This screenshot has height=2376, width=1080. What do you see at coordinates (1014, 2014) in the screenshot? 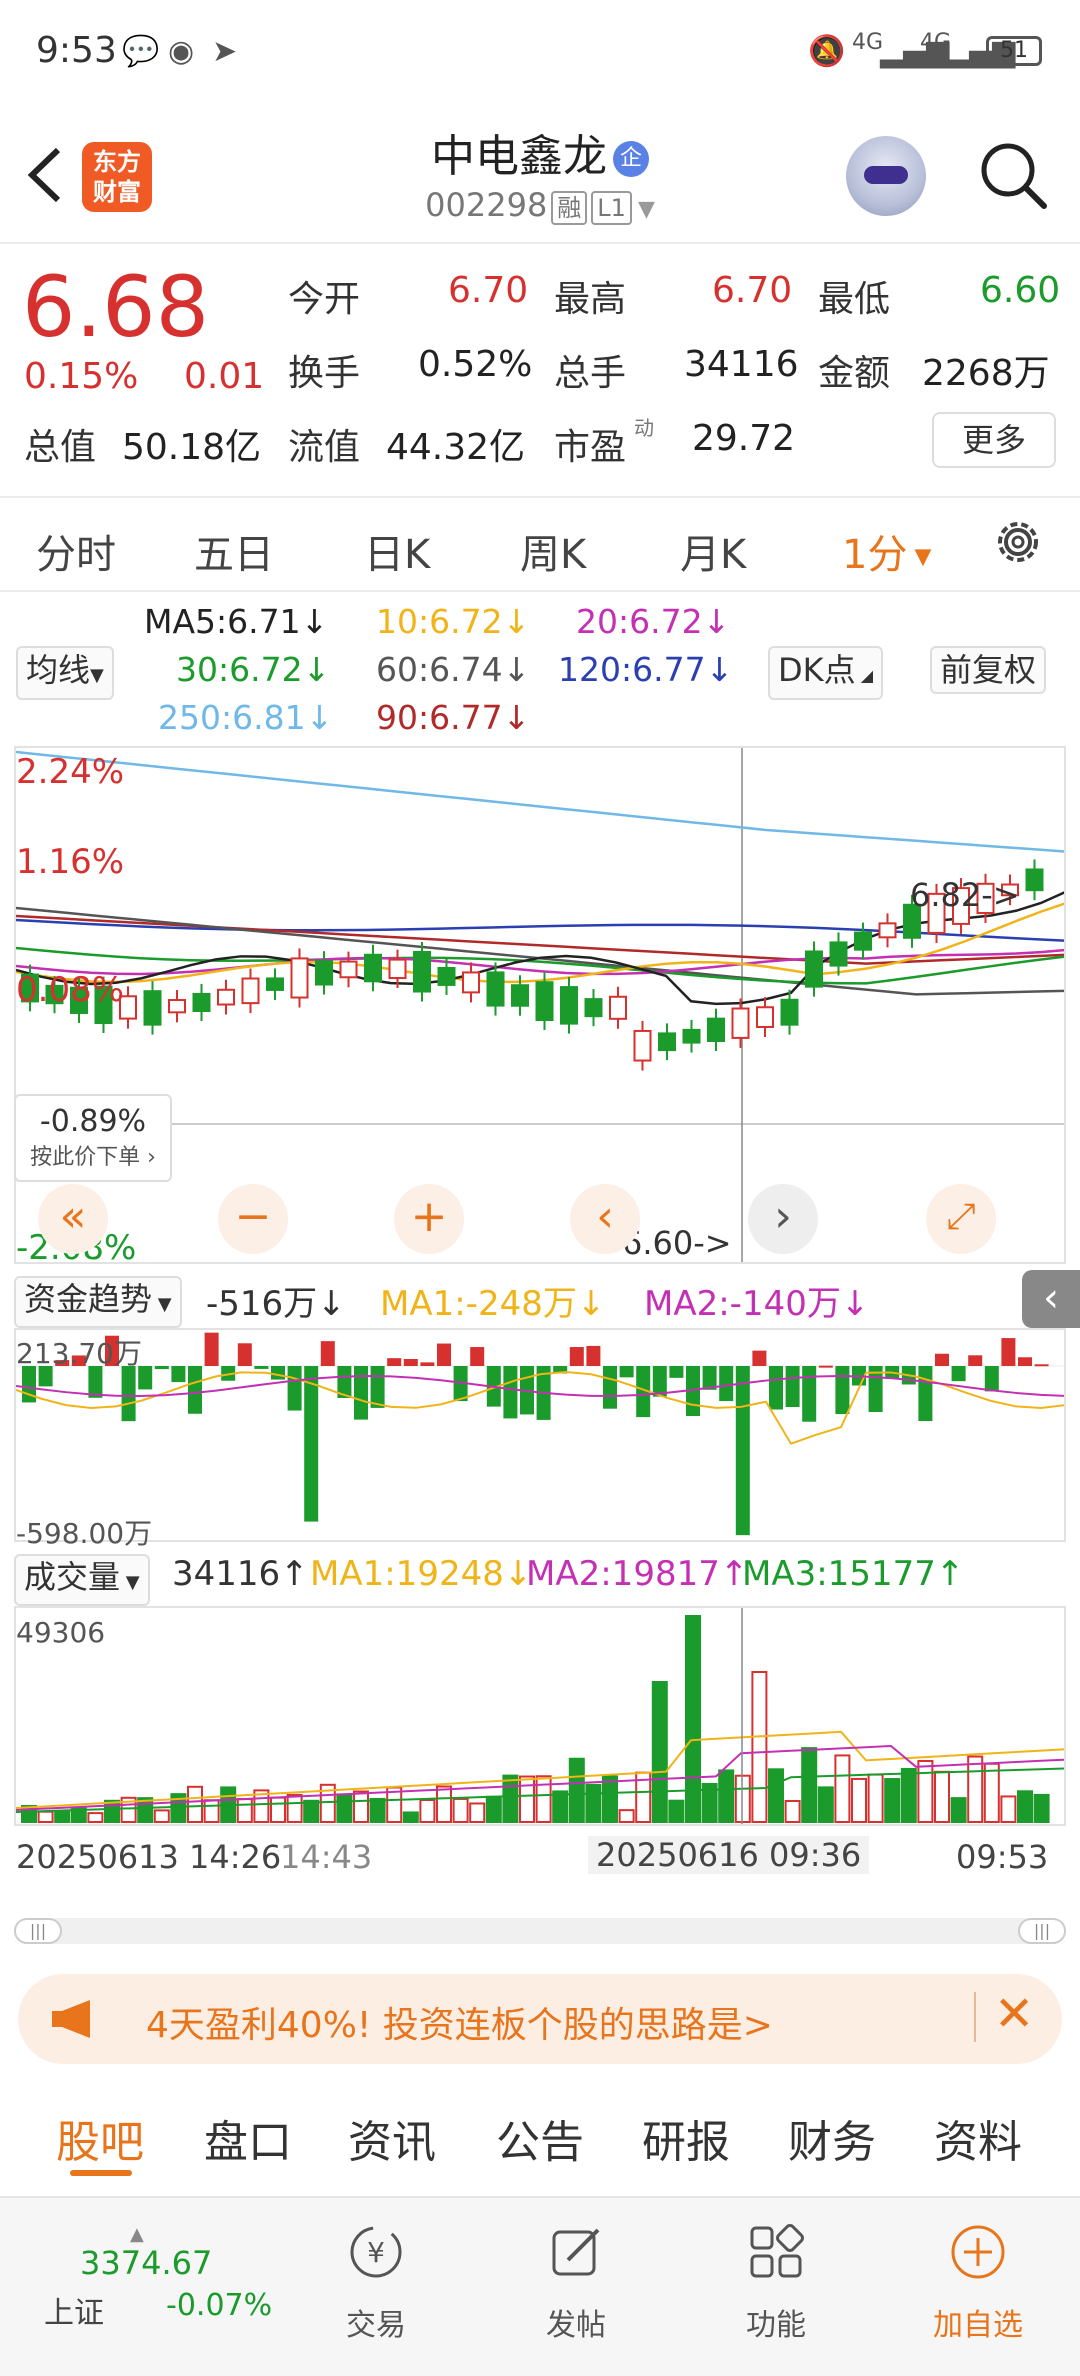
I see `close-icon: ✕` at bounding box center [1014, 2014].